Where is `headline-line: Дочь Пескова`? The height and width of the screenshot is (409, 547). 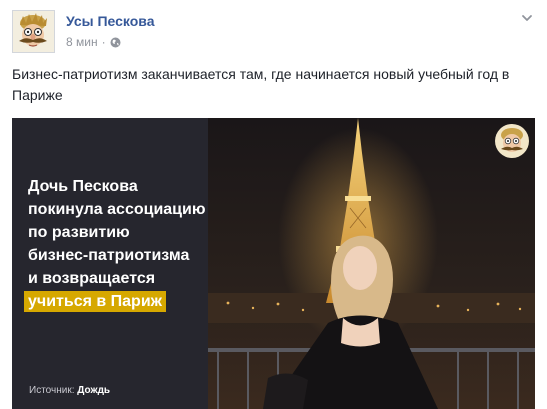
headline-line: Дочь Пескова is located at coordinates (83, 186).